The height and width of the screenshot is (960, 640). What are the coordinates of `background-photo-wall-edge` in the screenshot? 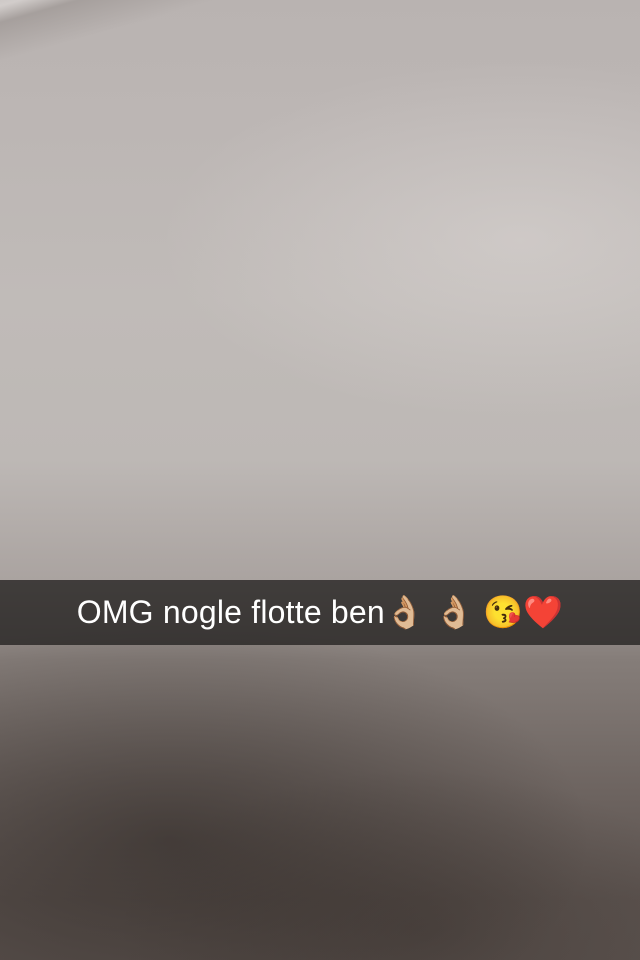 It's located at (146, 33).